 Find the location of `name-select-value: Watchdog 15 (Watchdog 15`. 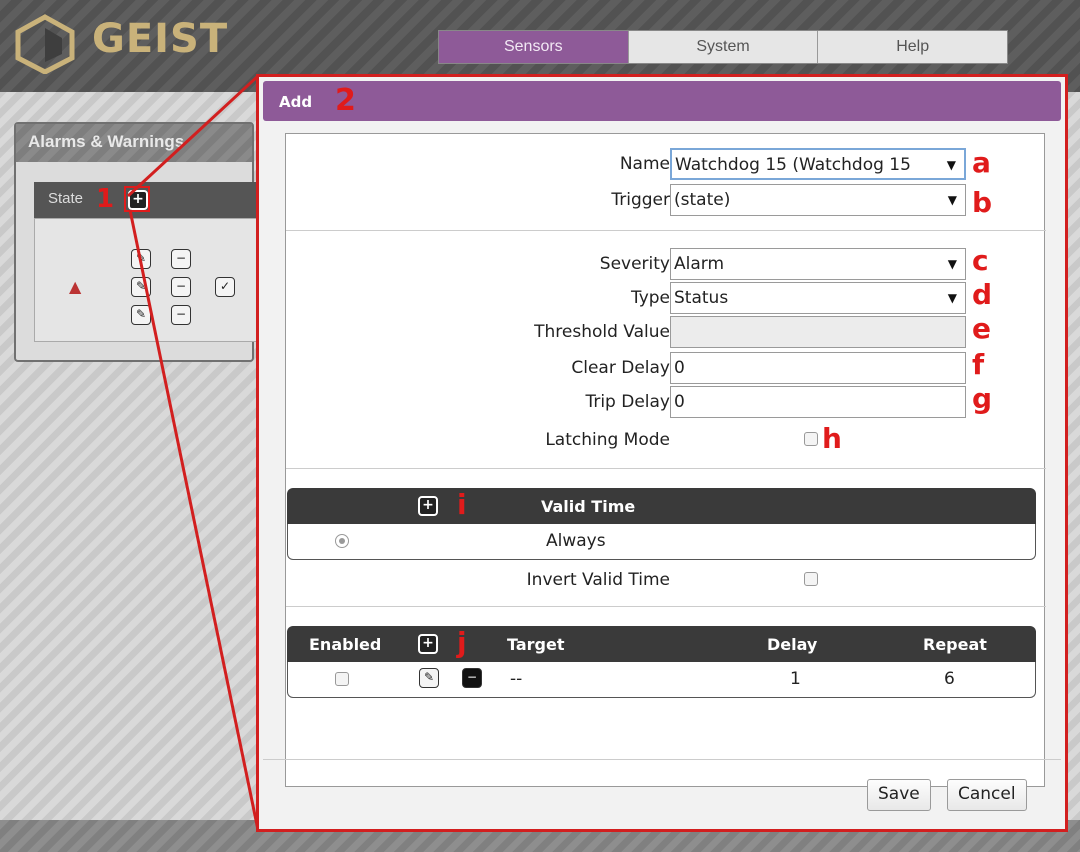

name-select-value: Watchdog 15 (Watchdog 15 is located at coordinates (793, 165).